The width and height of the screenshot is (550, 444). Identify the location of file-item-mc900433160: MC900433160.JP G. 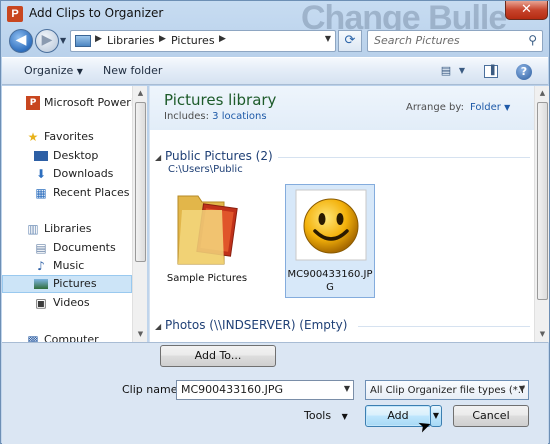
(330, 241).